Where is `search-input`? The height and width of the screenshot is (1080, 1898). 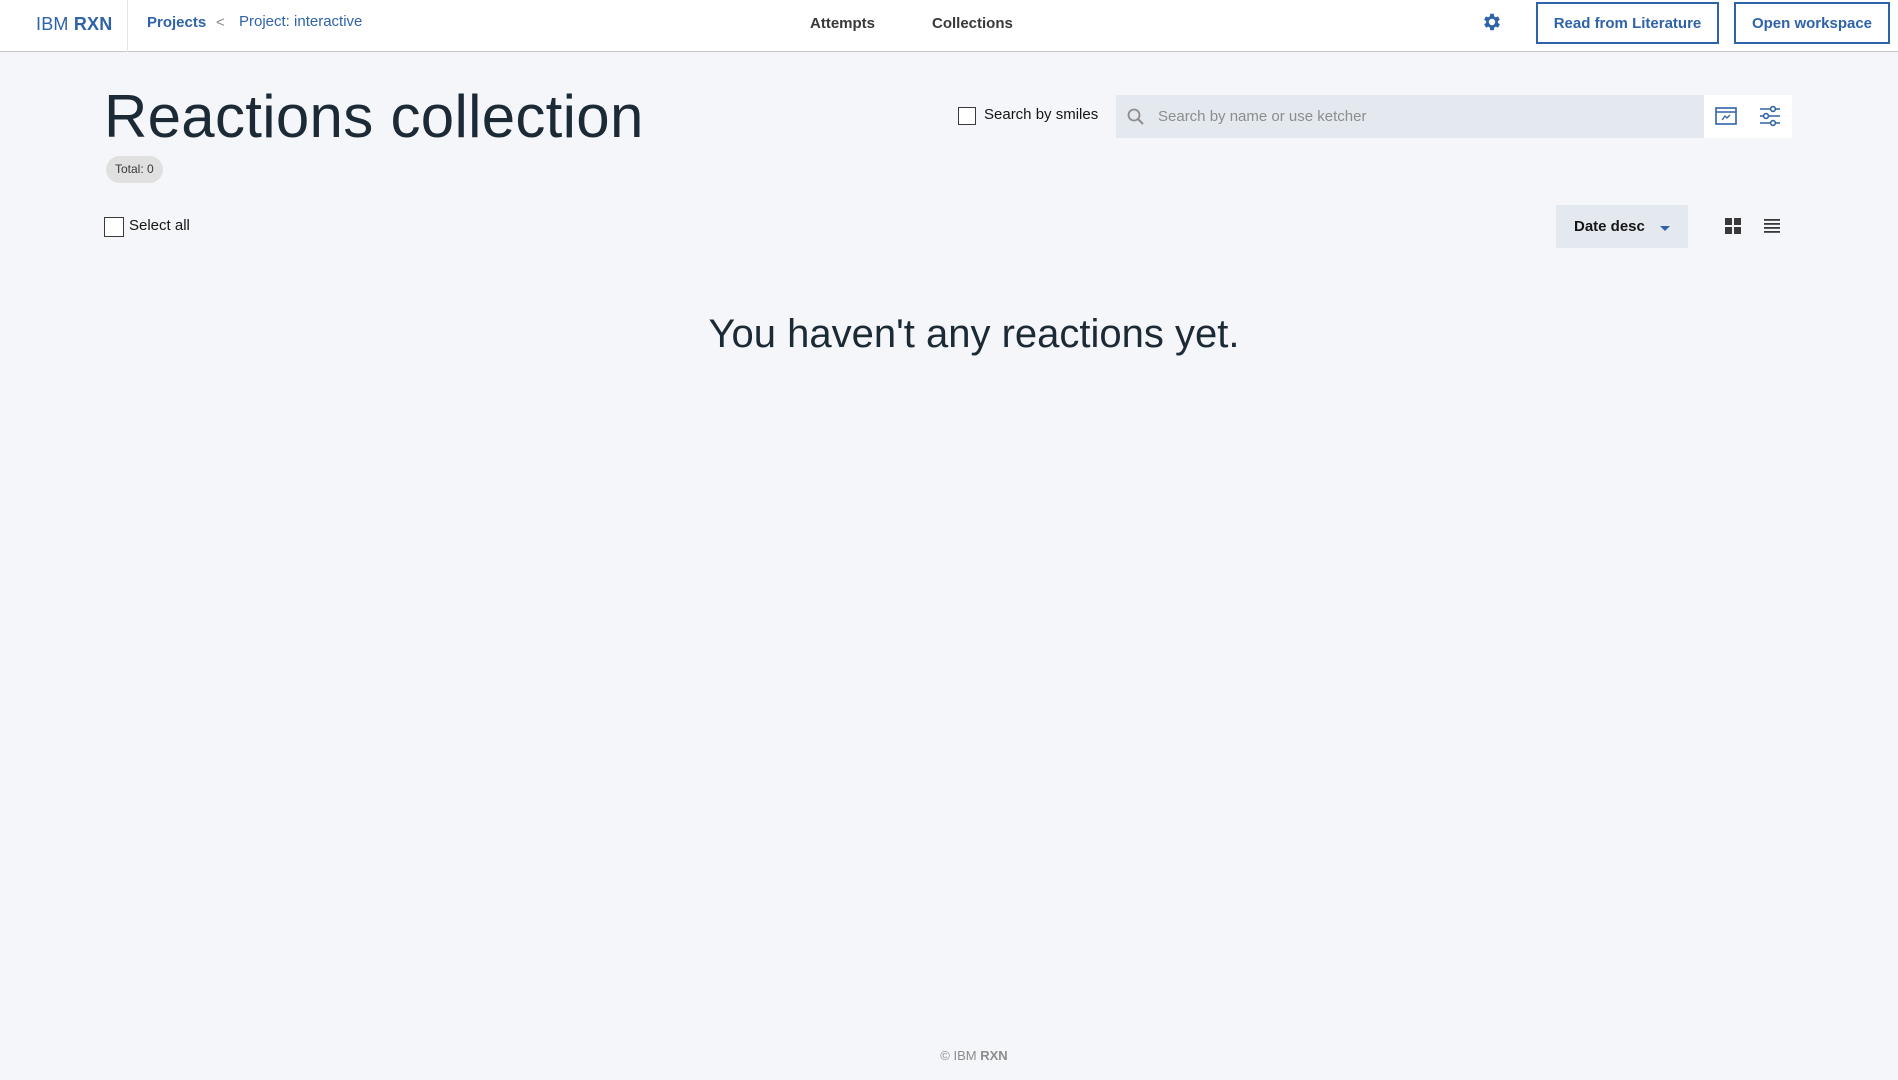
search-input is located at coordinates (1428, 116).